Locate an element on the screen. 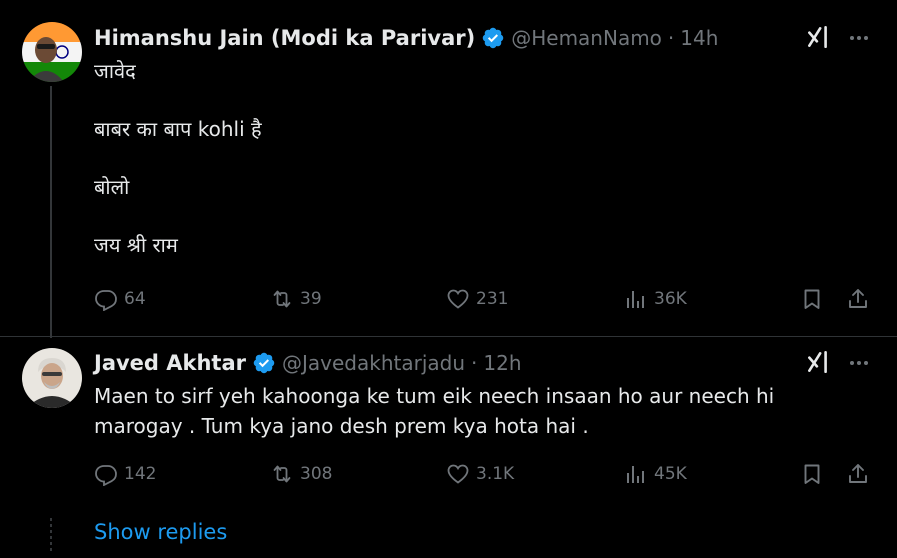 Image resolution: width=897 pixels, height=558 pixels. post-time: 12h is located at coordinates (502, 363).